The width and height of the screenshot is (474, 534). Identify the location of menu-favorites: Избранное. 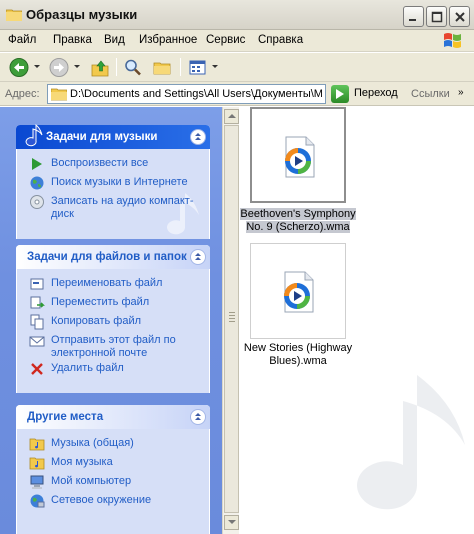
(168, 40).